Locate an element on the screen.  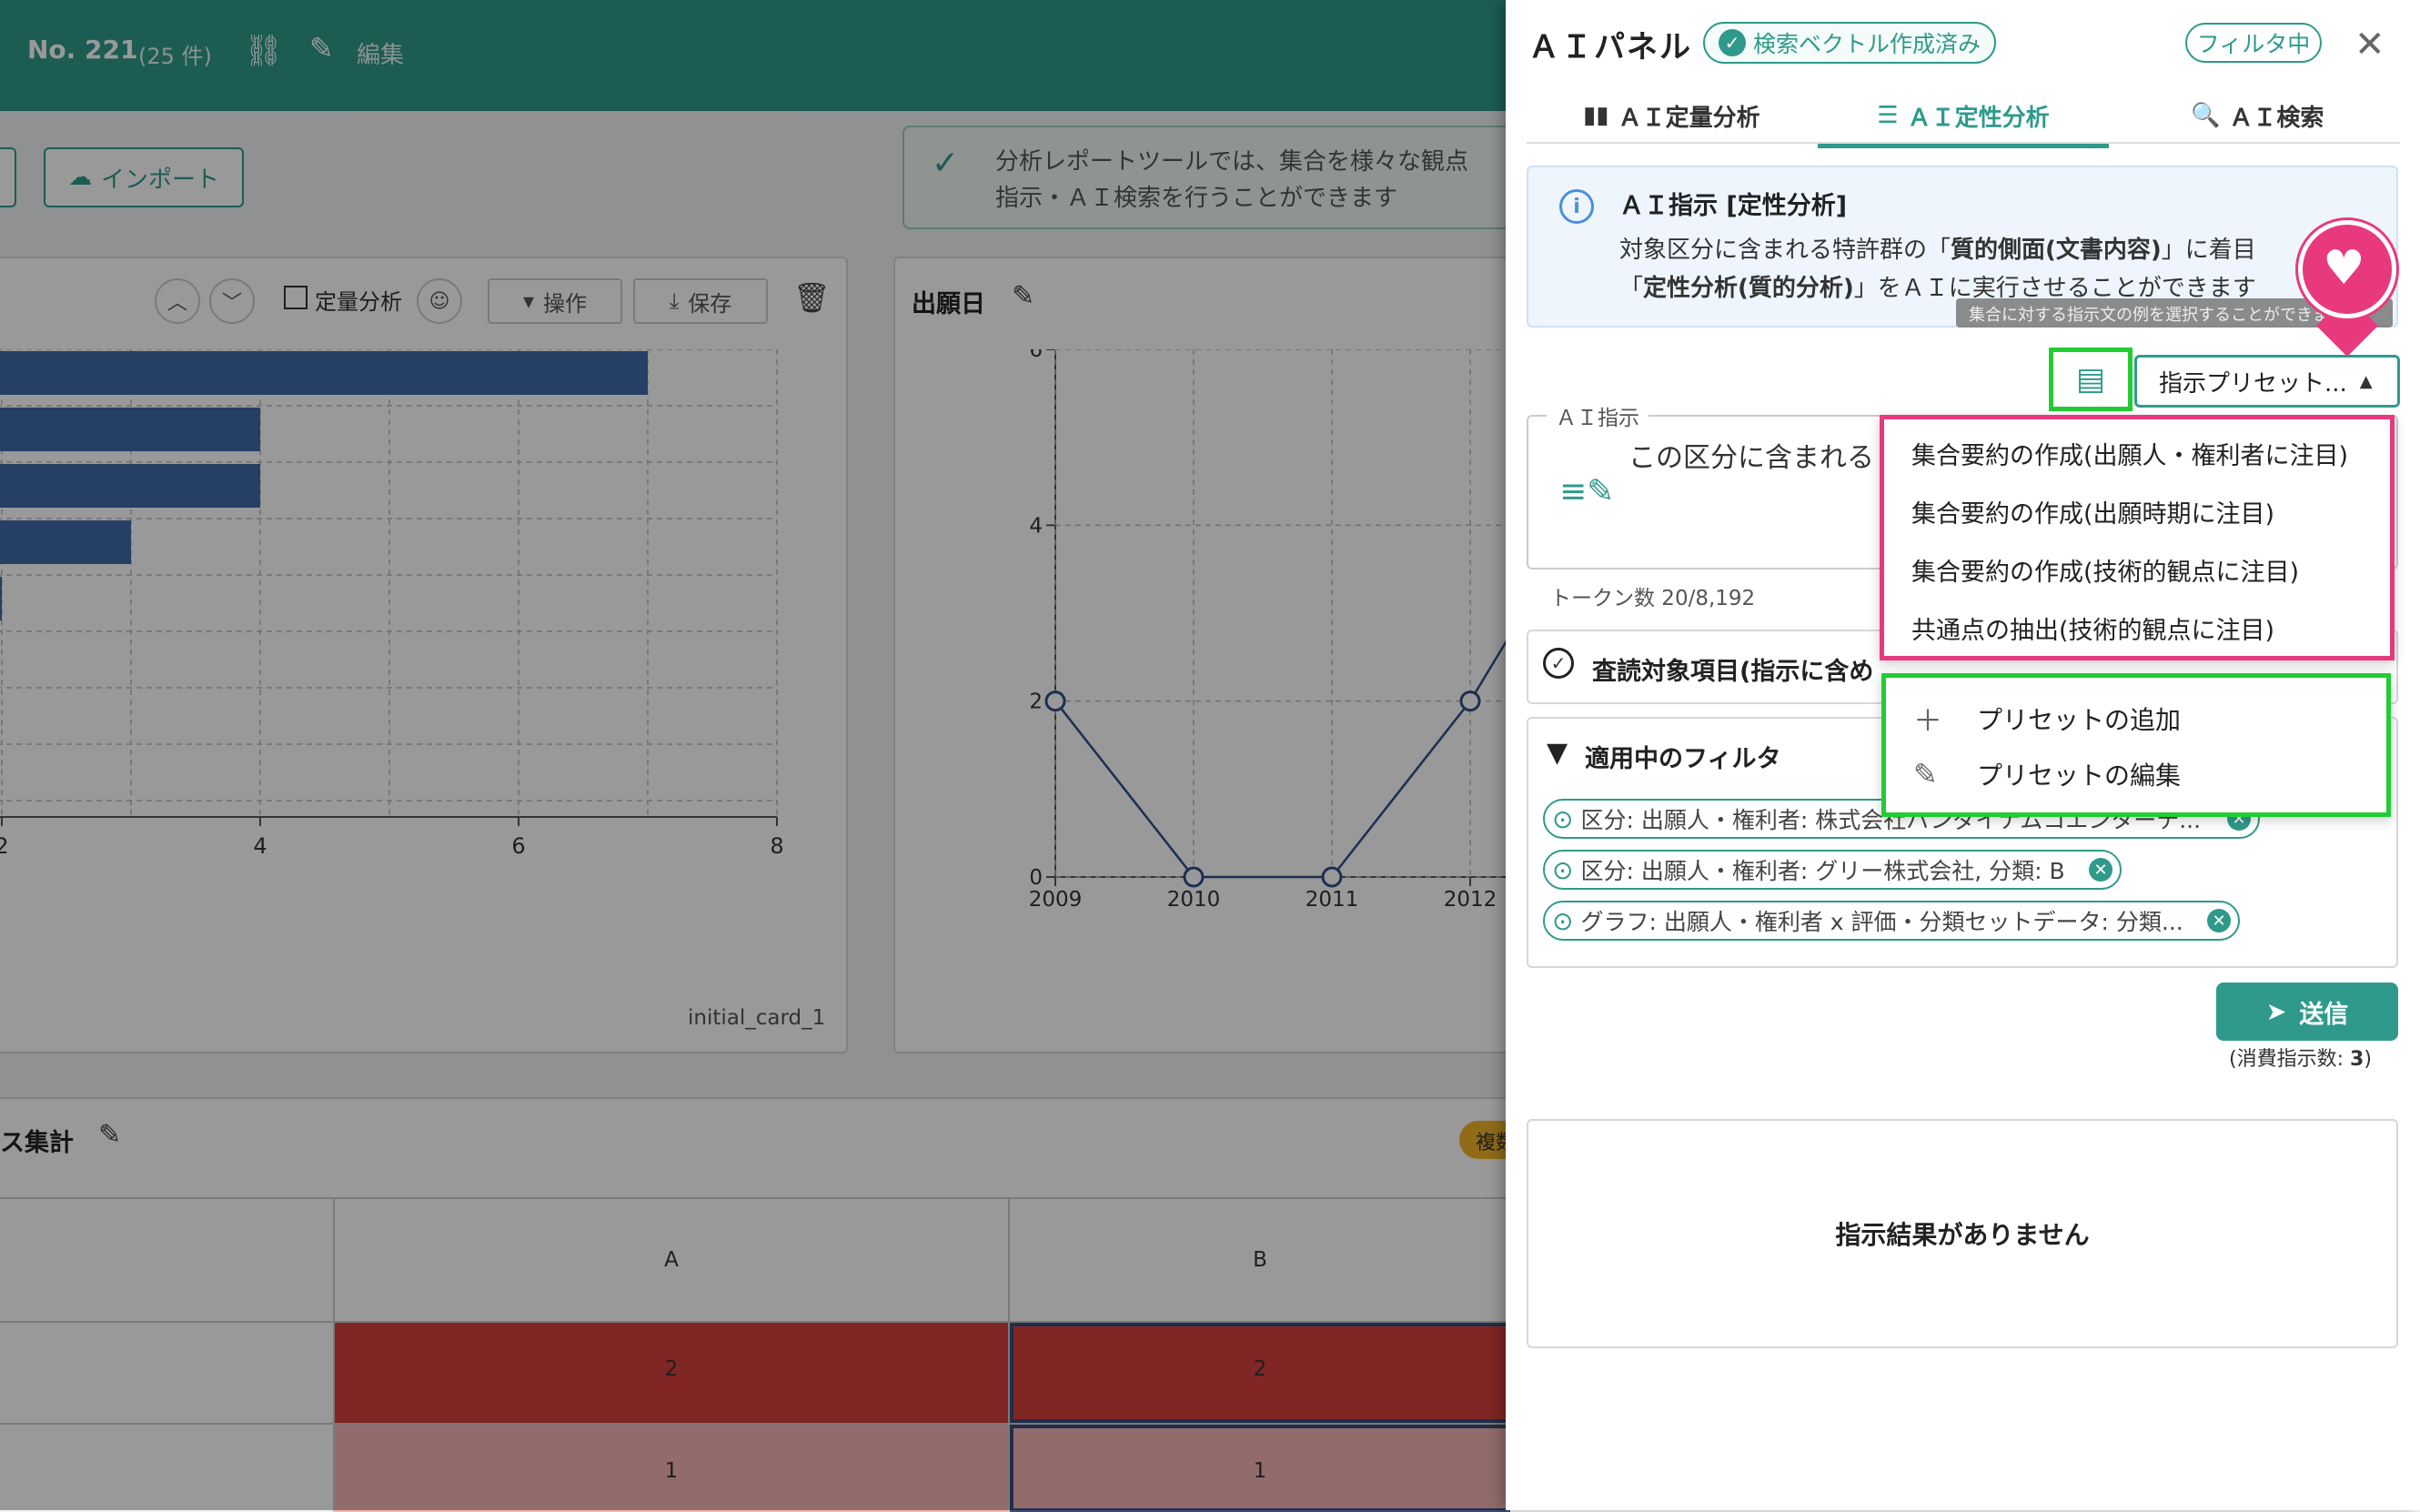
add-preset-label: プリセットの追加 is located at coordinates (2079, 720).